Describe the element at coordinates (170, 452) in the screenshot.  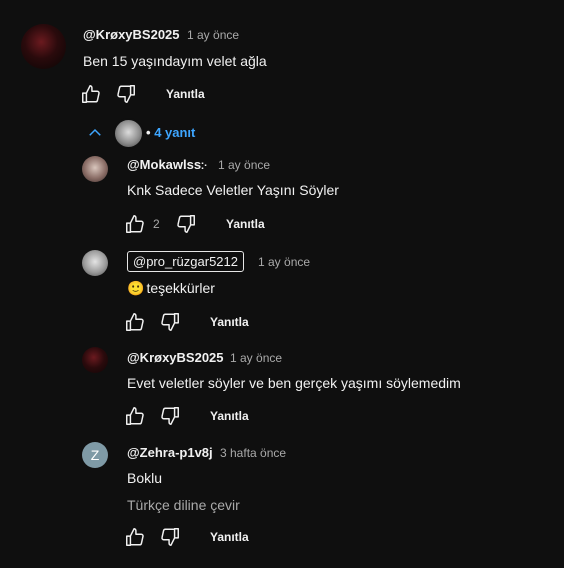
I see `reply-author: @Zehra-p1v8j` at that location.